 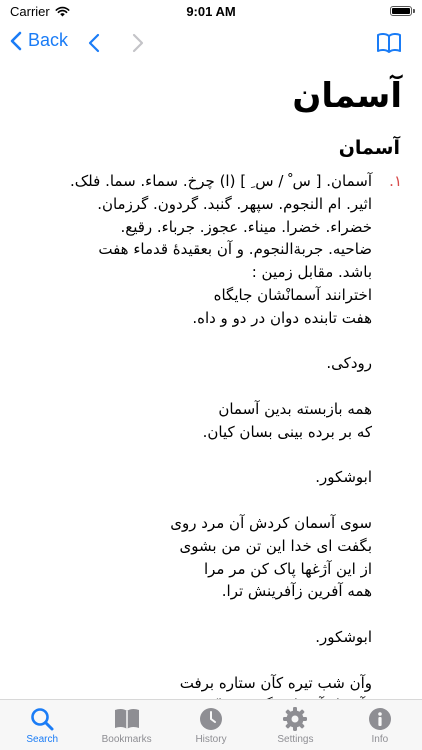 What do you see at coordinates (349, 363) in the screenshot?
I see `definition-line: رودکی.` at bounding box center [349, 363].